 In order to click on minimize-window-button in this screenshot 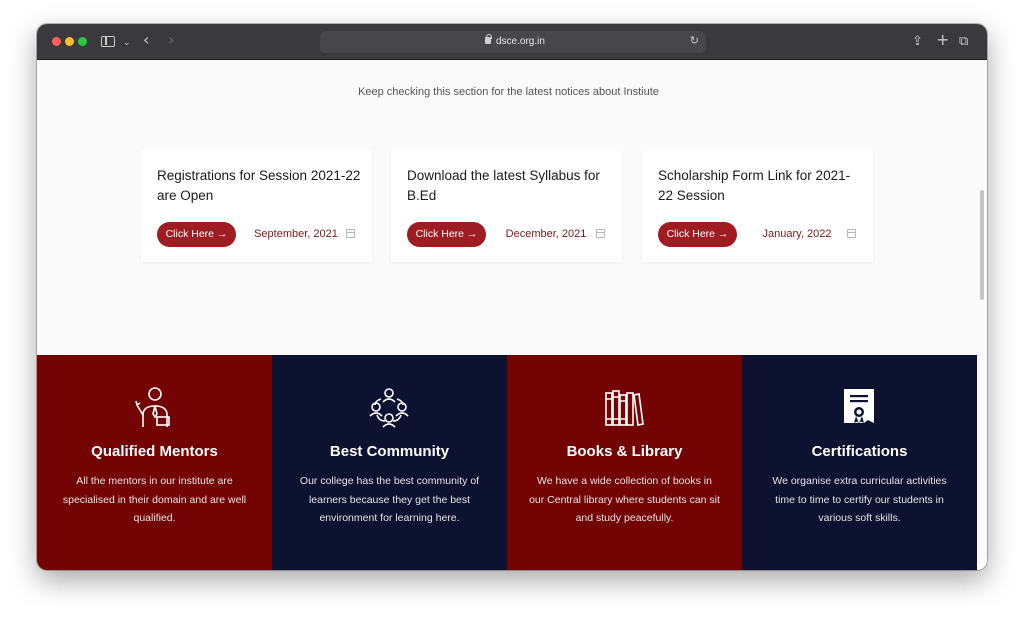, I will do `click(69, 41)`.